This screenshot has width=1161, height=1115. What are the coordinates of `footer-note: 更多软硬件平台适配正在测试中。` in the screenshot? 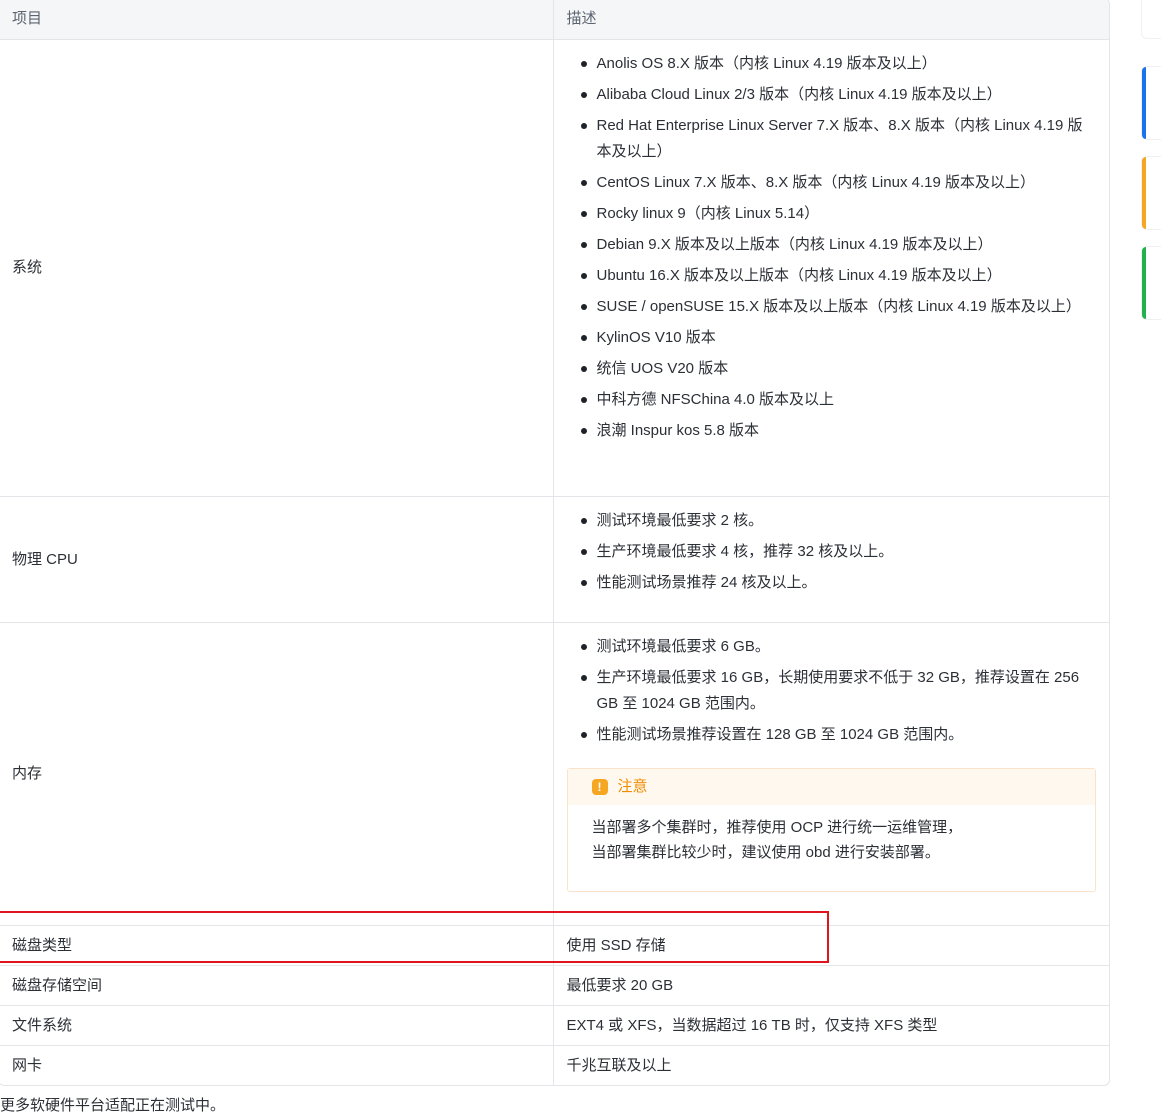 It's located at (113, 1105).